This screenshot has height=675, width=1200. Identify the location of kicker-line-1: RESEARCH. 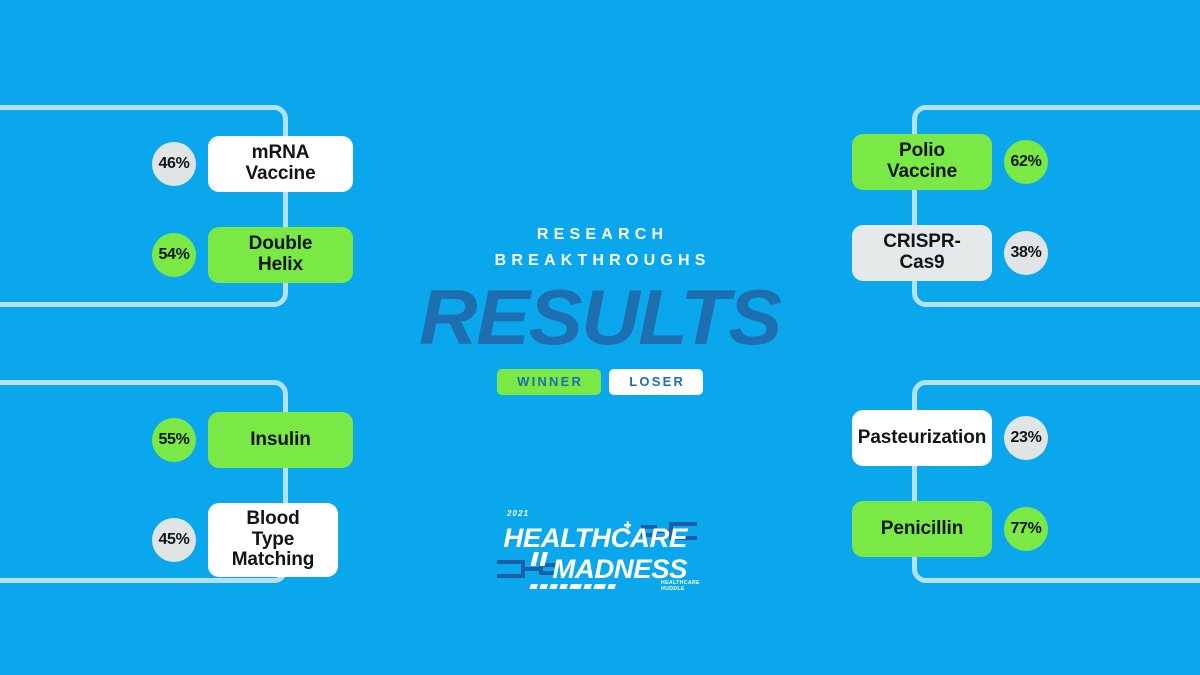
(602, 234).